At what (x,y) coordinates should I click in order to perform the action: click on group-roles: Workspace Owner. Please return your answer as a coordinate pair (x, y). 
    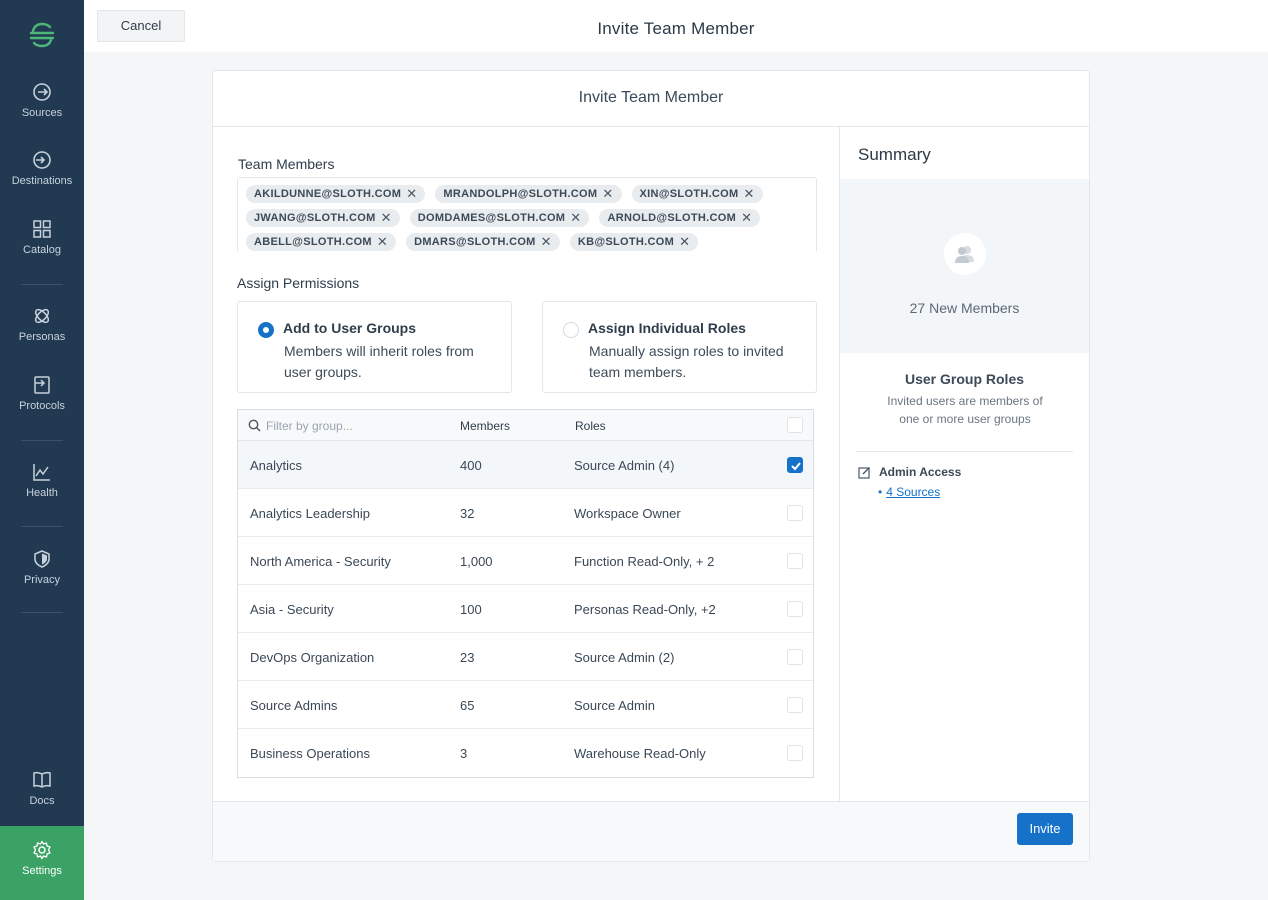
    Looking at the image, I should click on (627, 513).